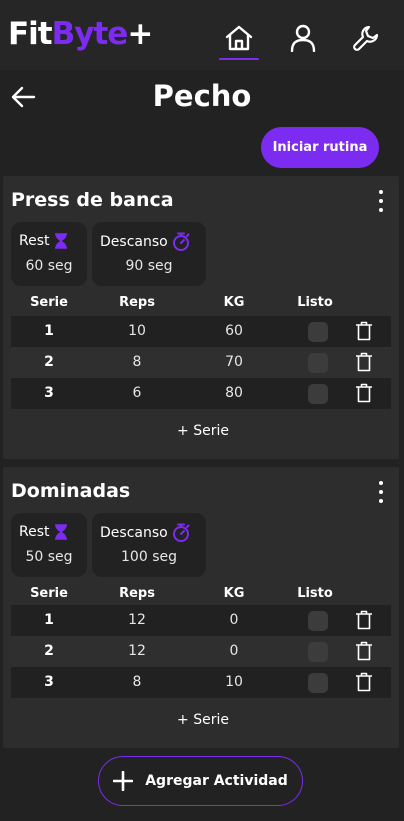 This screenshot has width=404, height=821. Describe the element at coordinates (49, 266) in the screenshot. I see `rest-value: 60 seg` at that location.